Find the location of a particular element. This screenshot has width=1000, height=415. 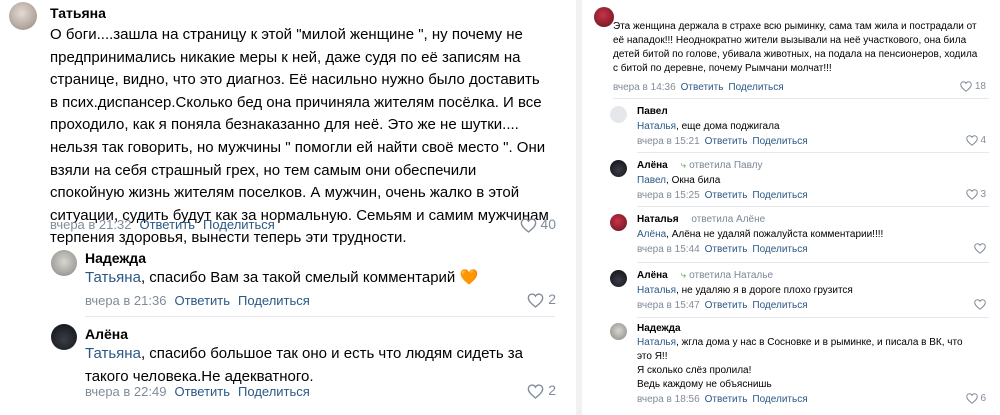

comment-footer: вчера в 15:44 Ответить Поделиться is located at coordinates (722, 249).